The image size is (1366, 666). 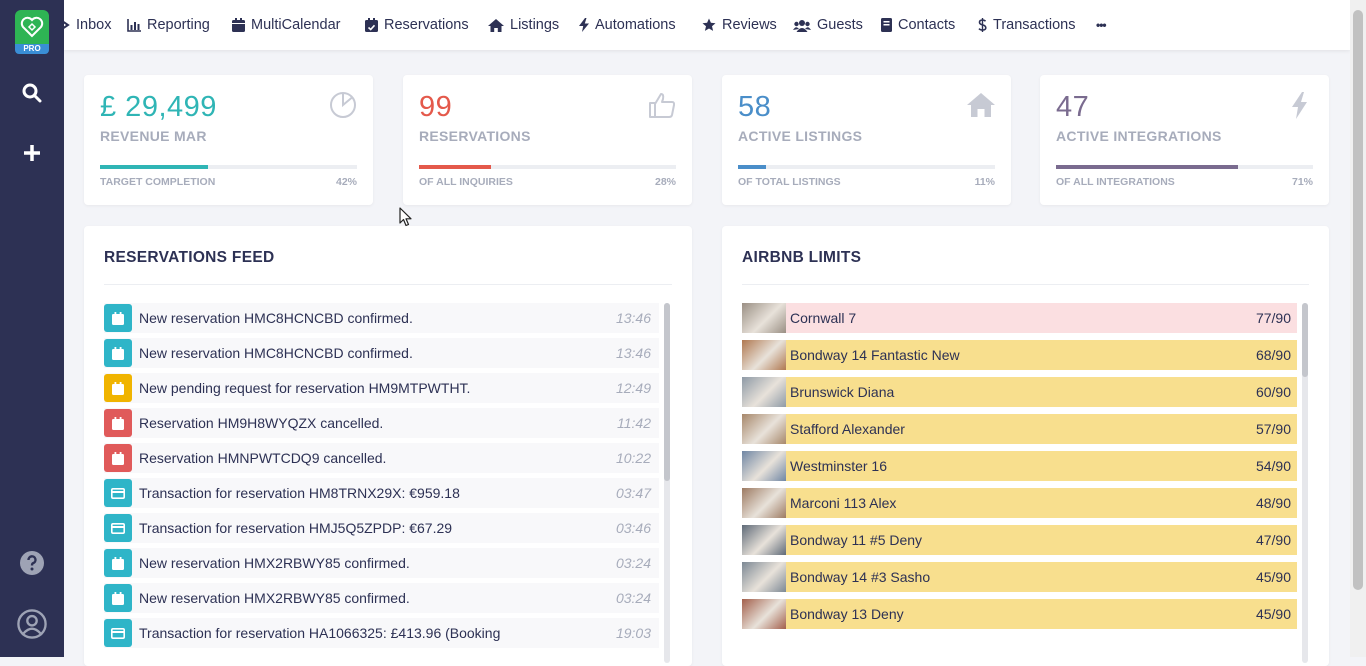 I want to click on limit-count: 68/90, so click(x=1273, y=355).